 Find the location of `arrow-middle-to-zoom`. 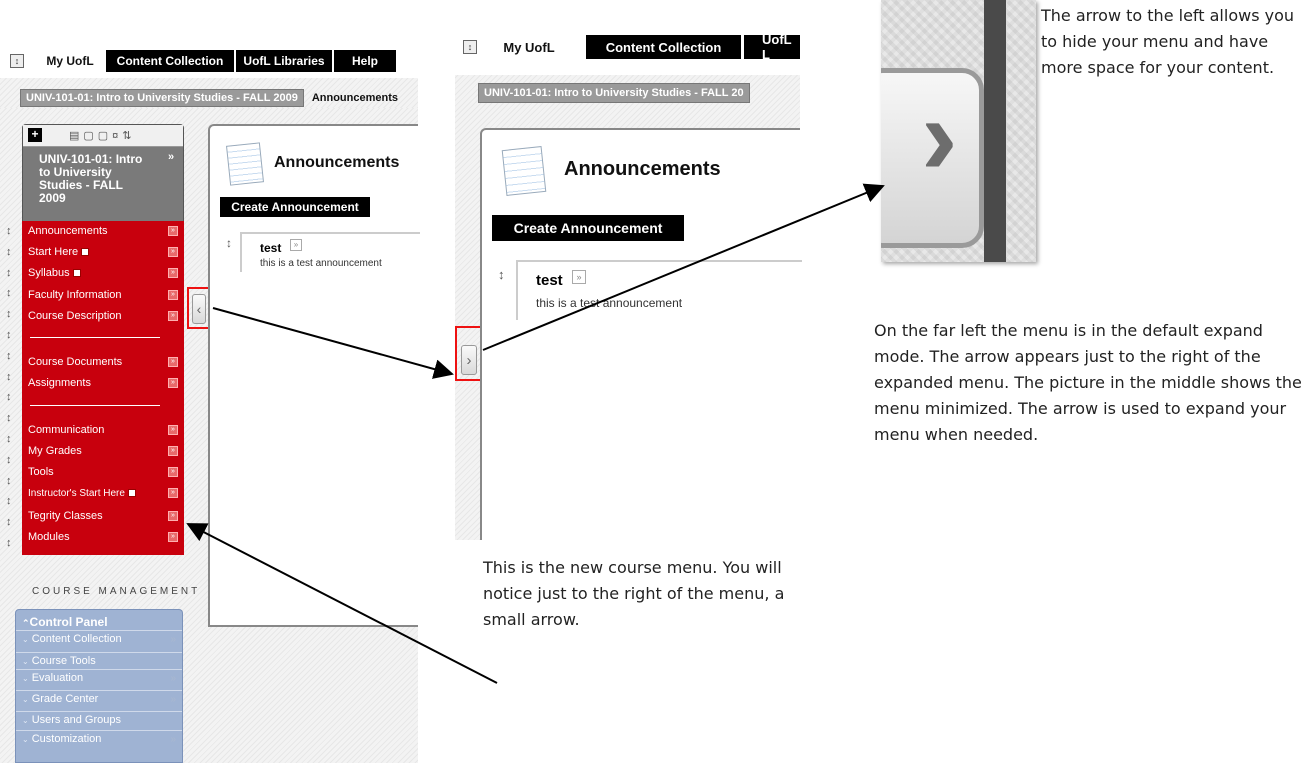

arrow-middle-to-zoom is located at coordinates (683, 267).